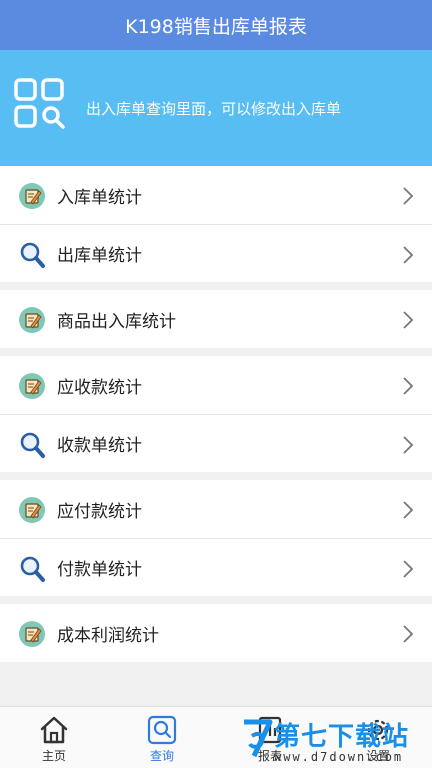 Image resolution: width=432 pixels, height=768 pixels. I want to click on app-title-bar: K198销售出库单报表, so click(216, 25).